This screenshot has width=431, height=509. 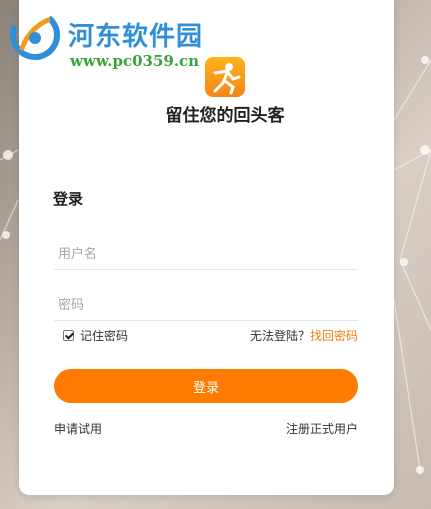 I want to click on login-heading: 登录, so click(x=68, y=199).